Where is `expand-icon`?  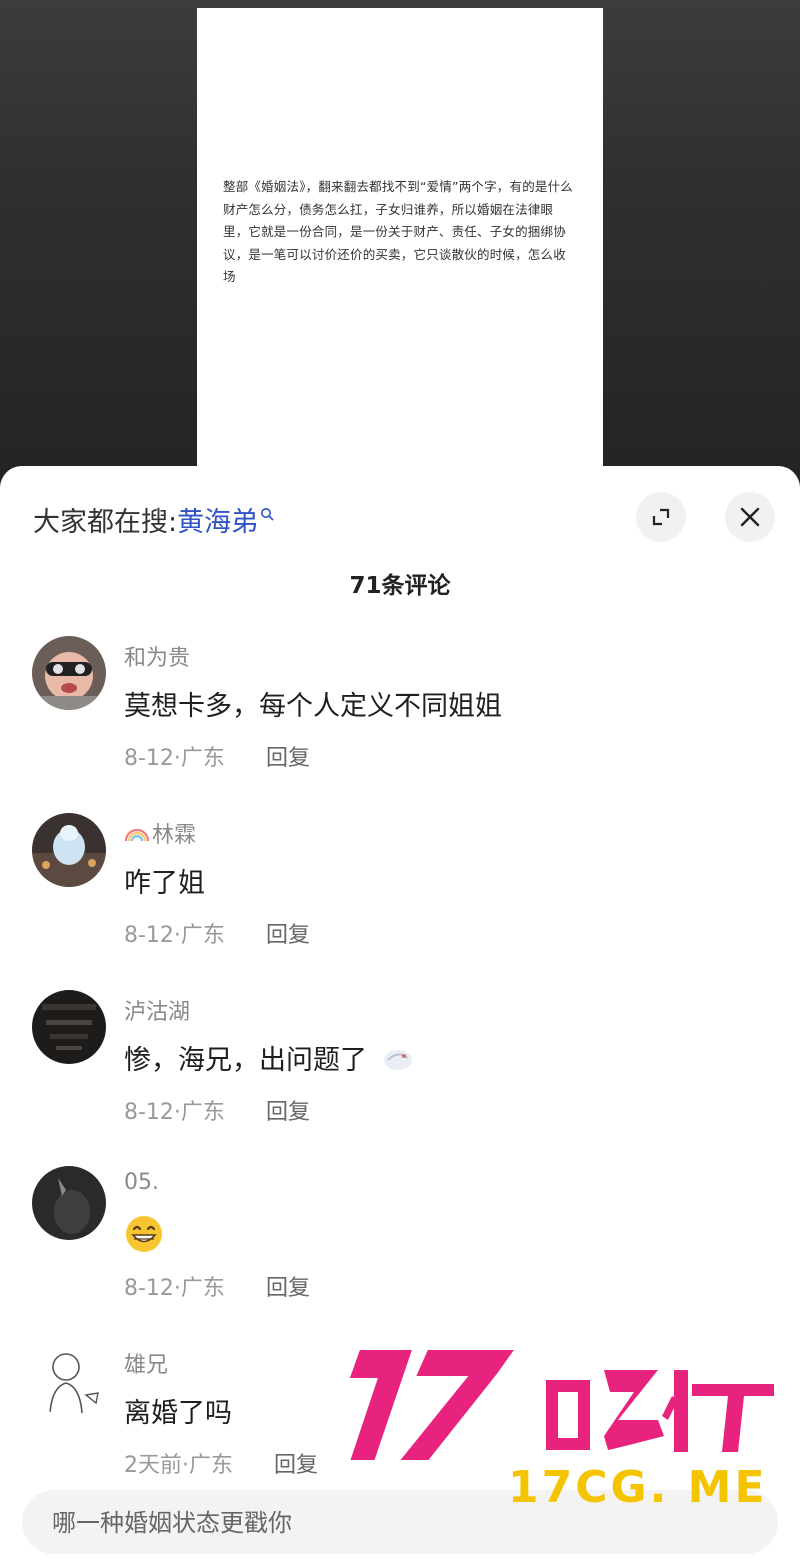
expand-icon is located at coordinates (661, 517).